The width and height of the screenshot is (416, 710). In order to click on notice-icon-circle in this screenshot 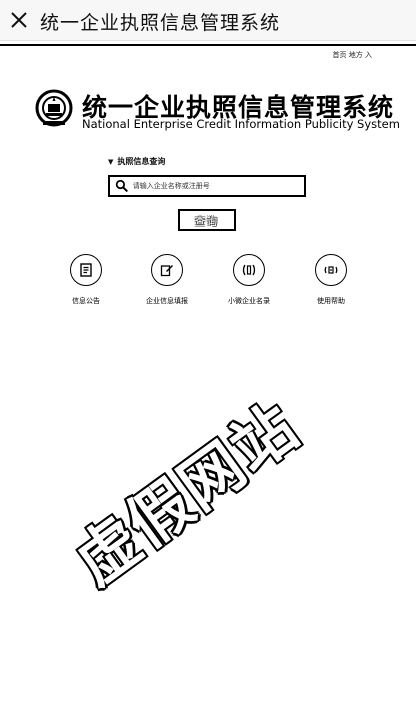, I will do `click(86, 270)`.